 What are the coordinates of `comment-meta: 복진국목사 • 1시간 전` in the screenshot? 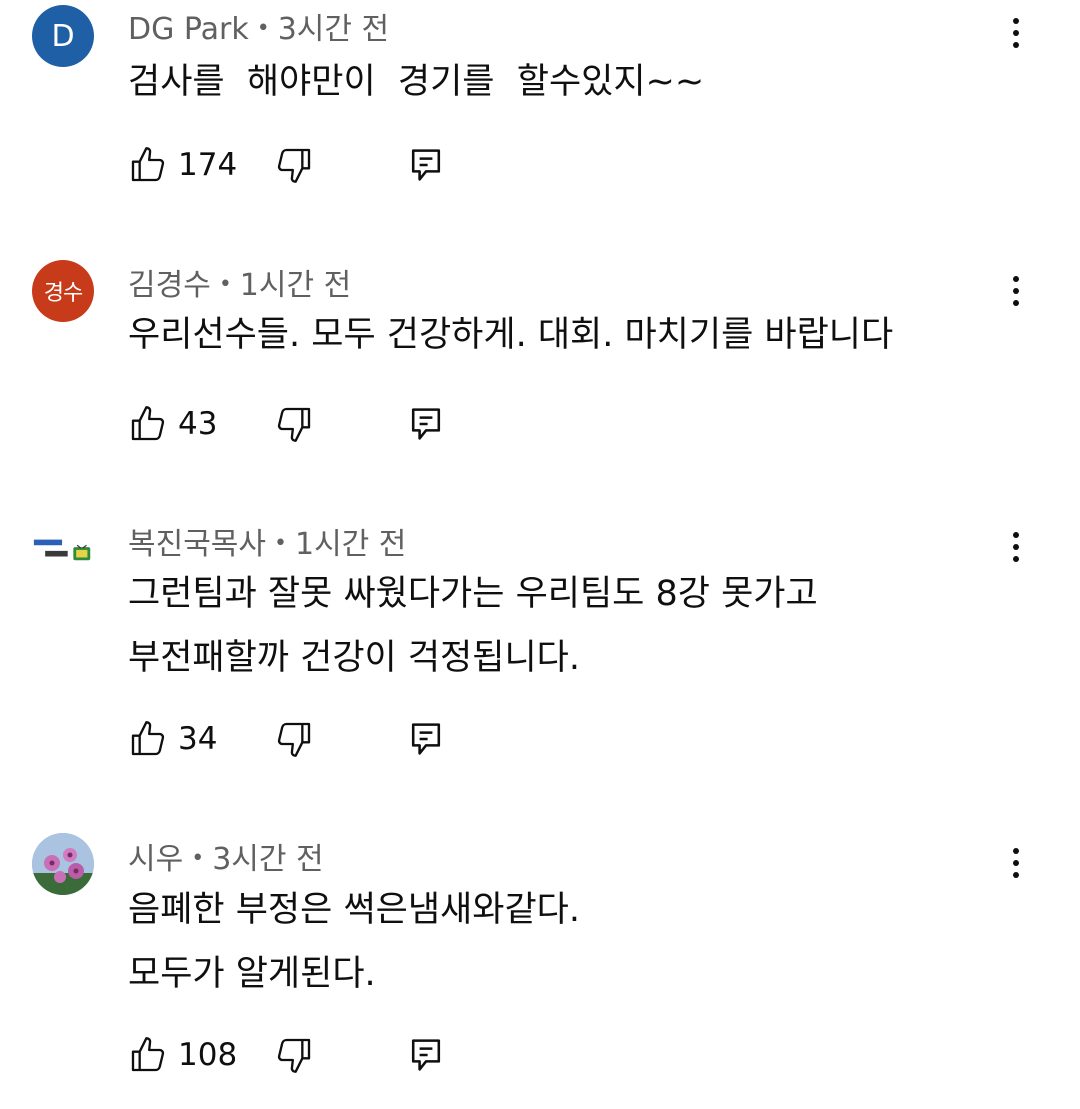 It's located at (267, 541).